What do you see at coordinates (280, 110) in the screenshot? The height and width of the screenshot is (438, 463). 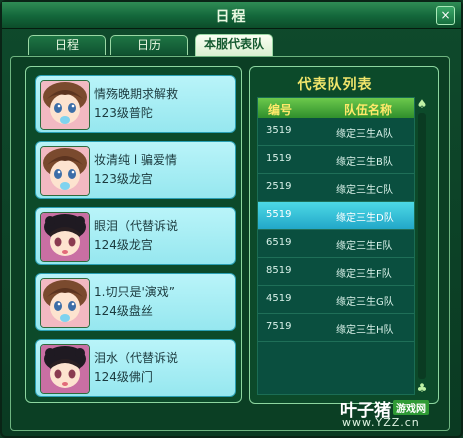 I see `header-id: 编号` at bounding box center [280, 110].